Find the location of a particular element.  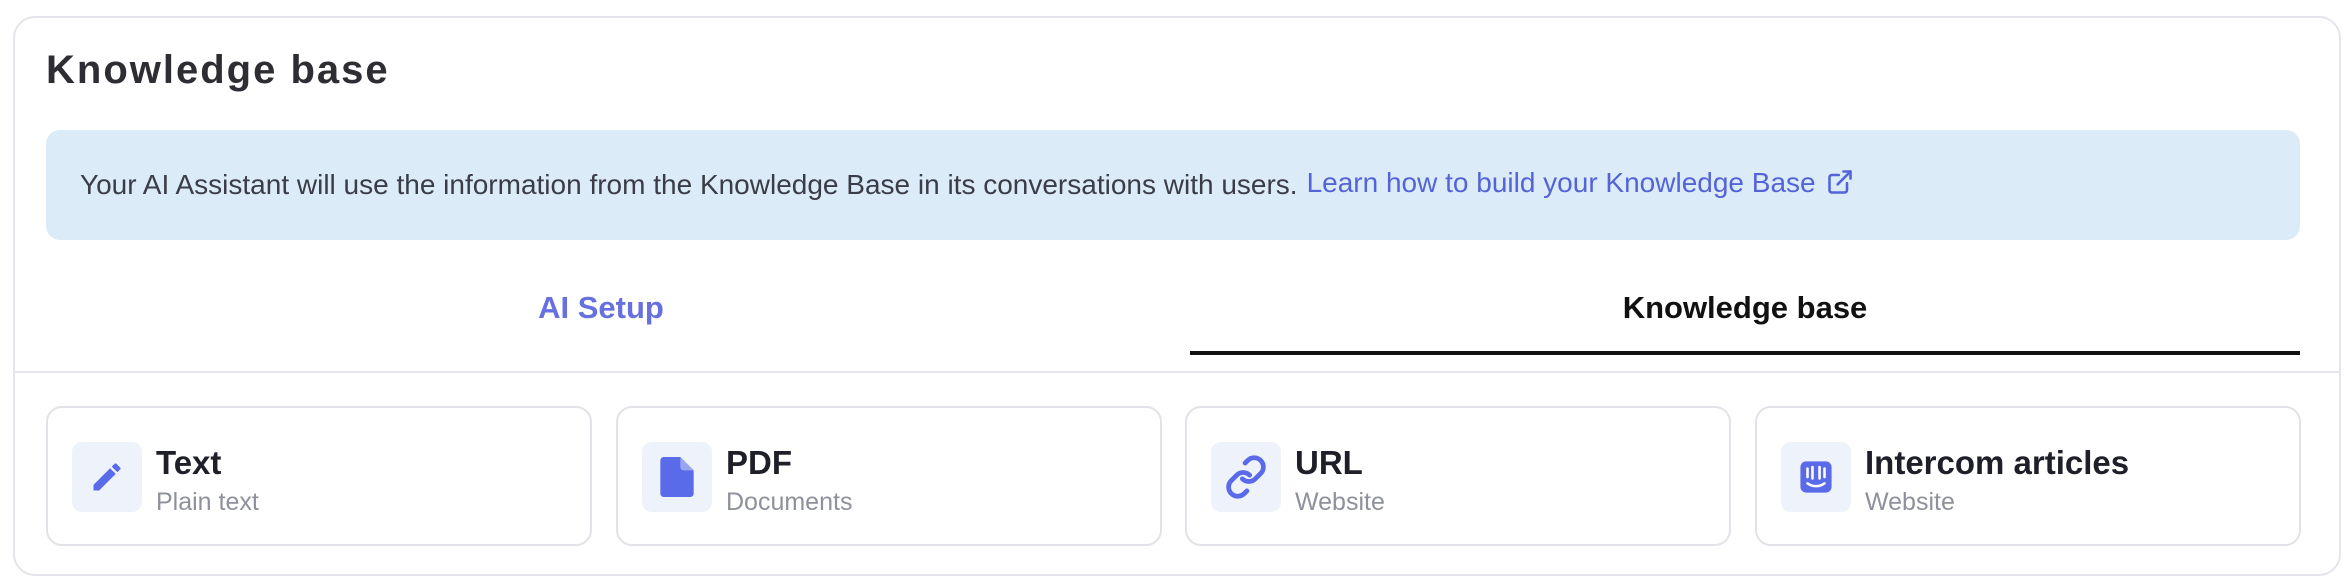

tab-ai-setup: AI Setup is located at coordinates (601, 312).